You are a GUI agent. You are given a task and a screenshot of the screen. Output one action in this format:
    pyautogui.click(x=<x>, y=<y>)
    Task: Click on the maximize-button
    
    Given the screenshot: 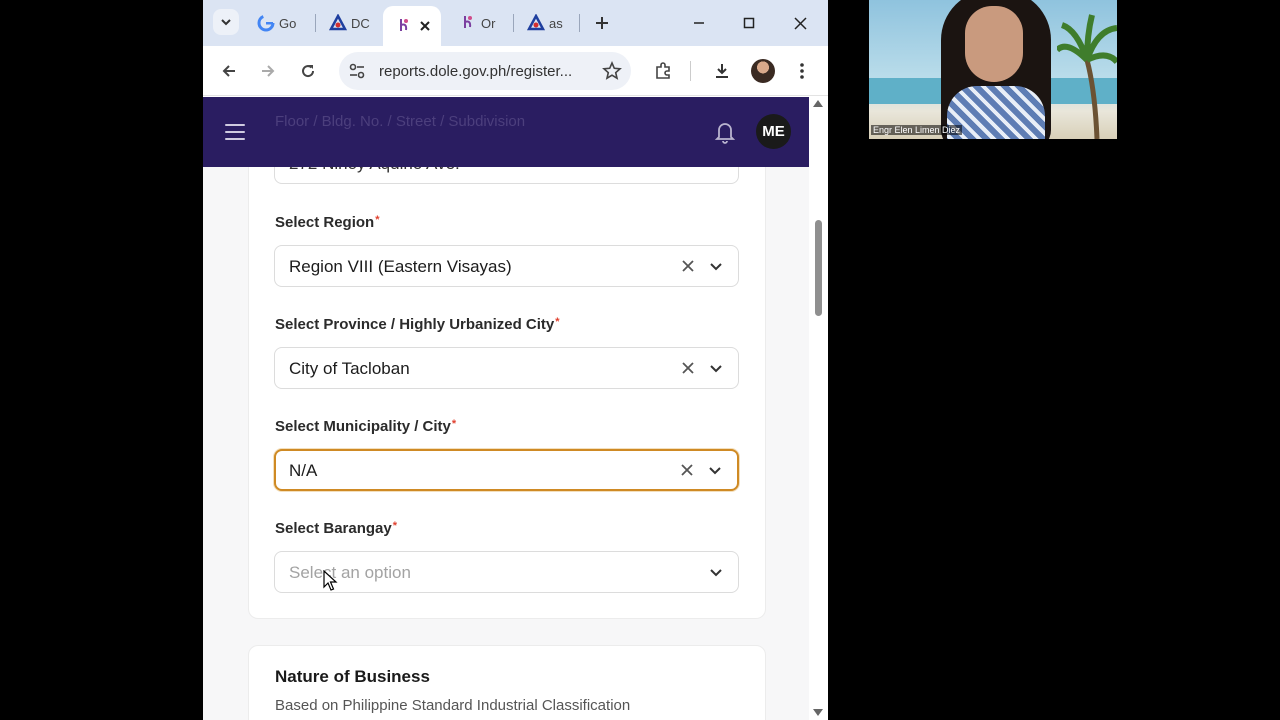 What is the action you would take?
    pyautogui.click(x=749, y=23)
    